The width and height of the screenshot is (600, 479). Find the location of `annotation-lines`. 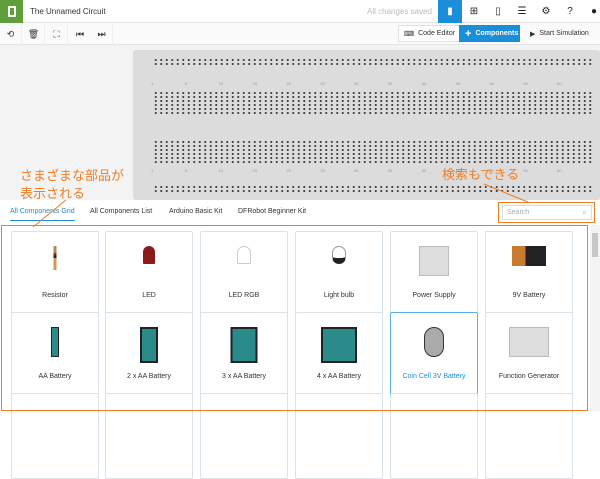

annotation-lines is located at coordinates (281, 205).